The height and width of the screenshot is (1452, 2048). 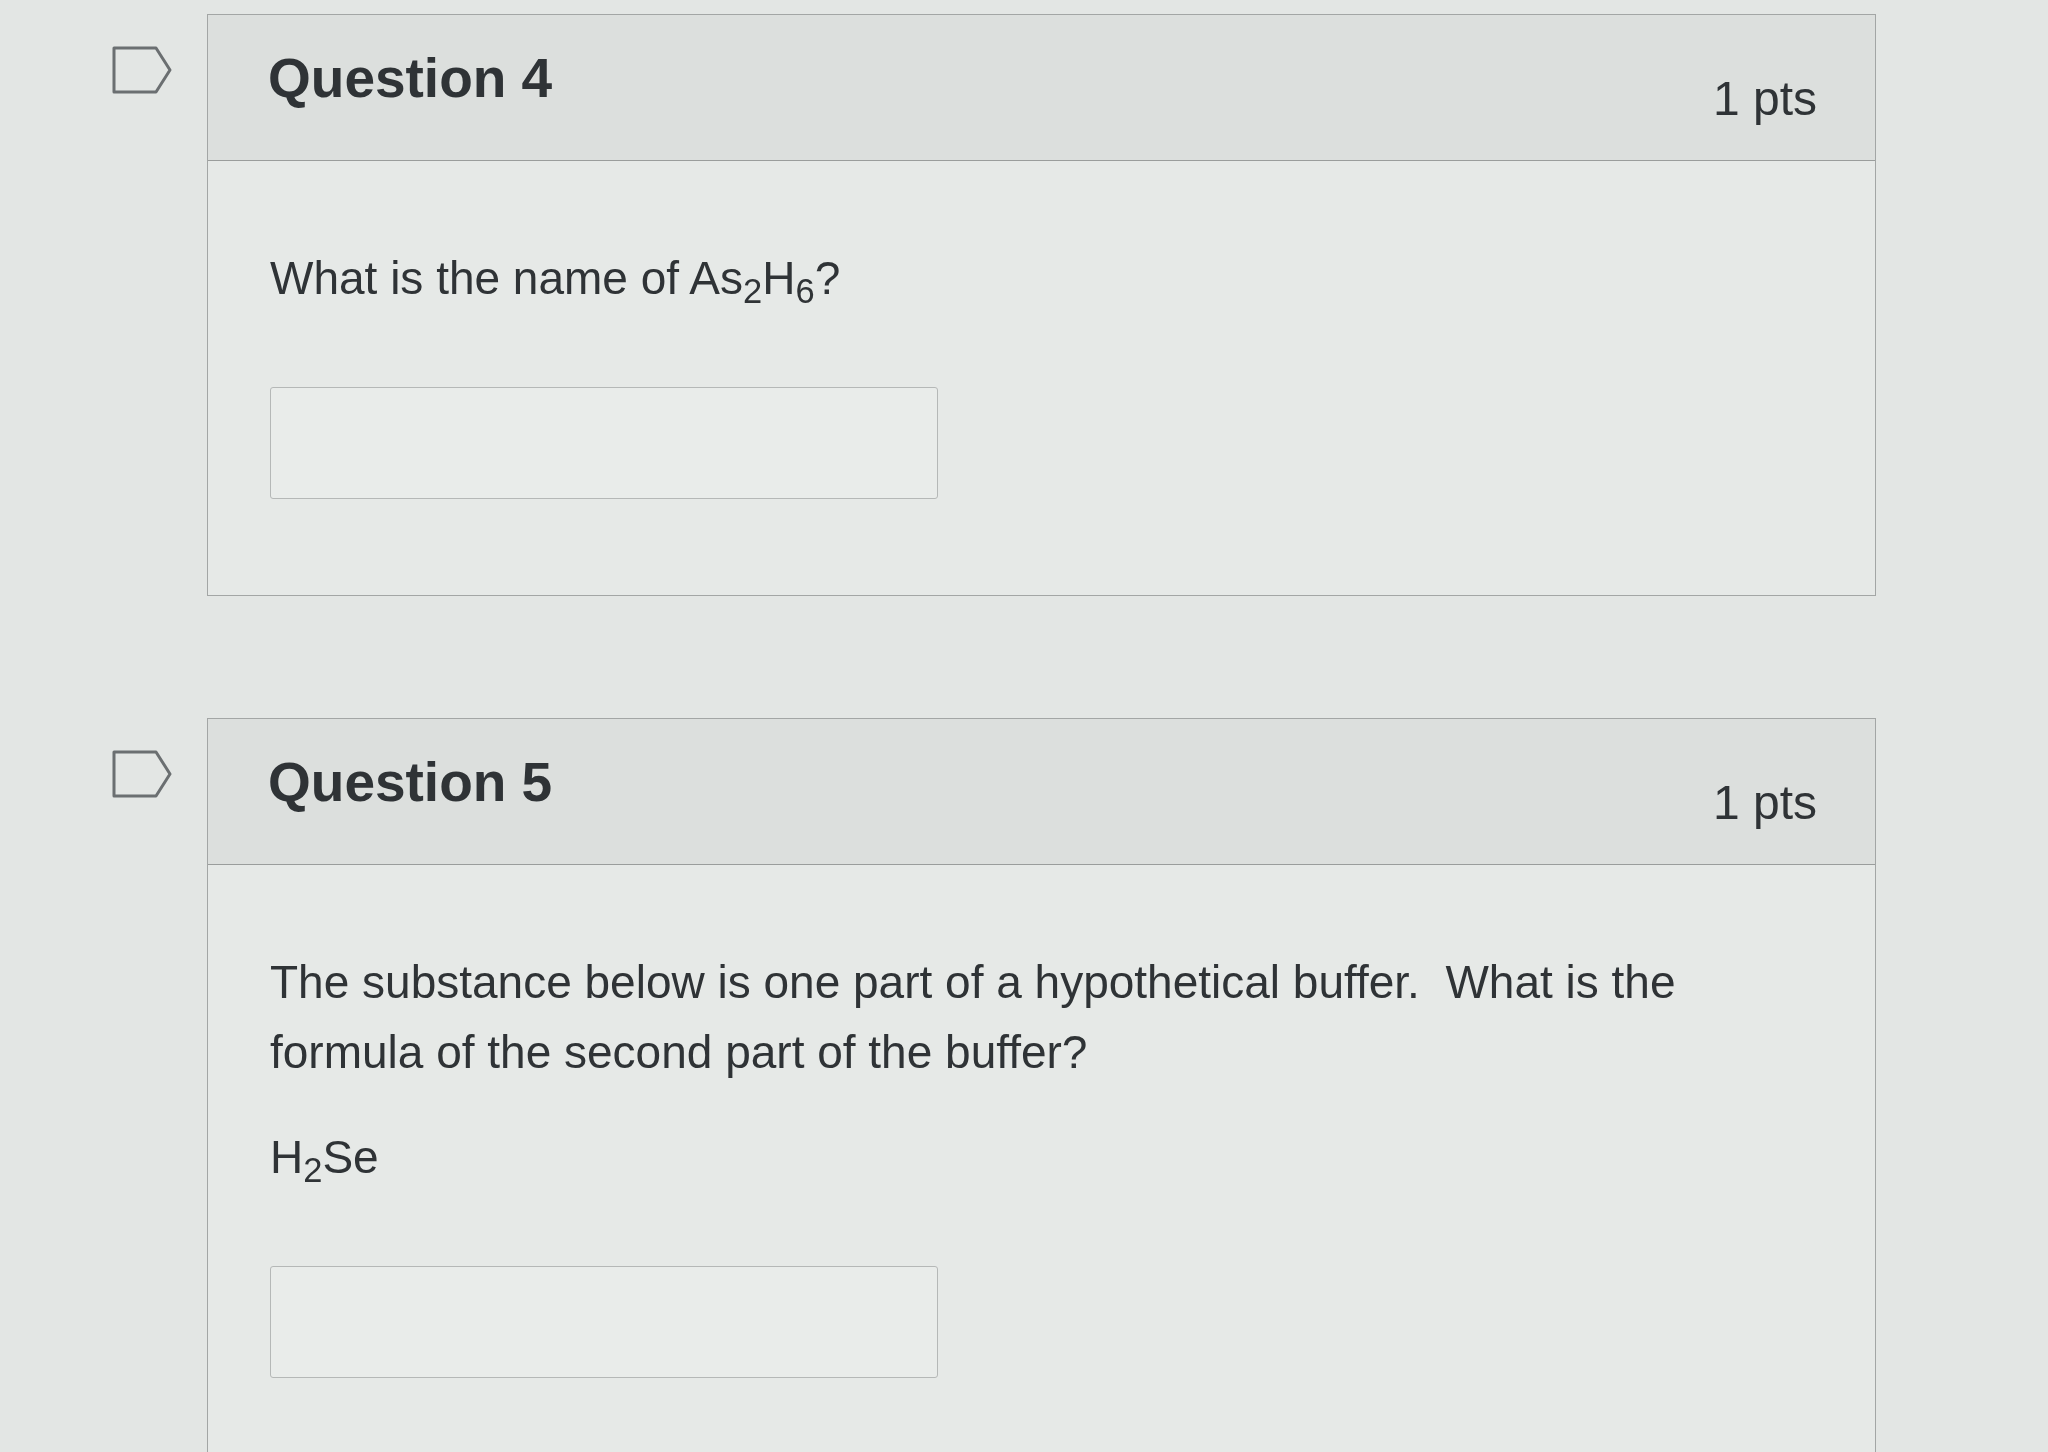 What do you see at coordinates (325, 1160) in the screenshot?
I see `question-text: H$_{2}$Se` at bounding box center [325, 1160].